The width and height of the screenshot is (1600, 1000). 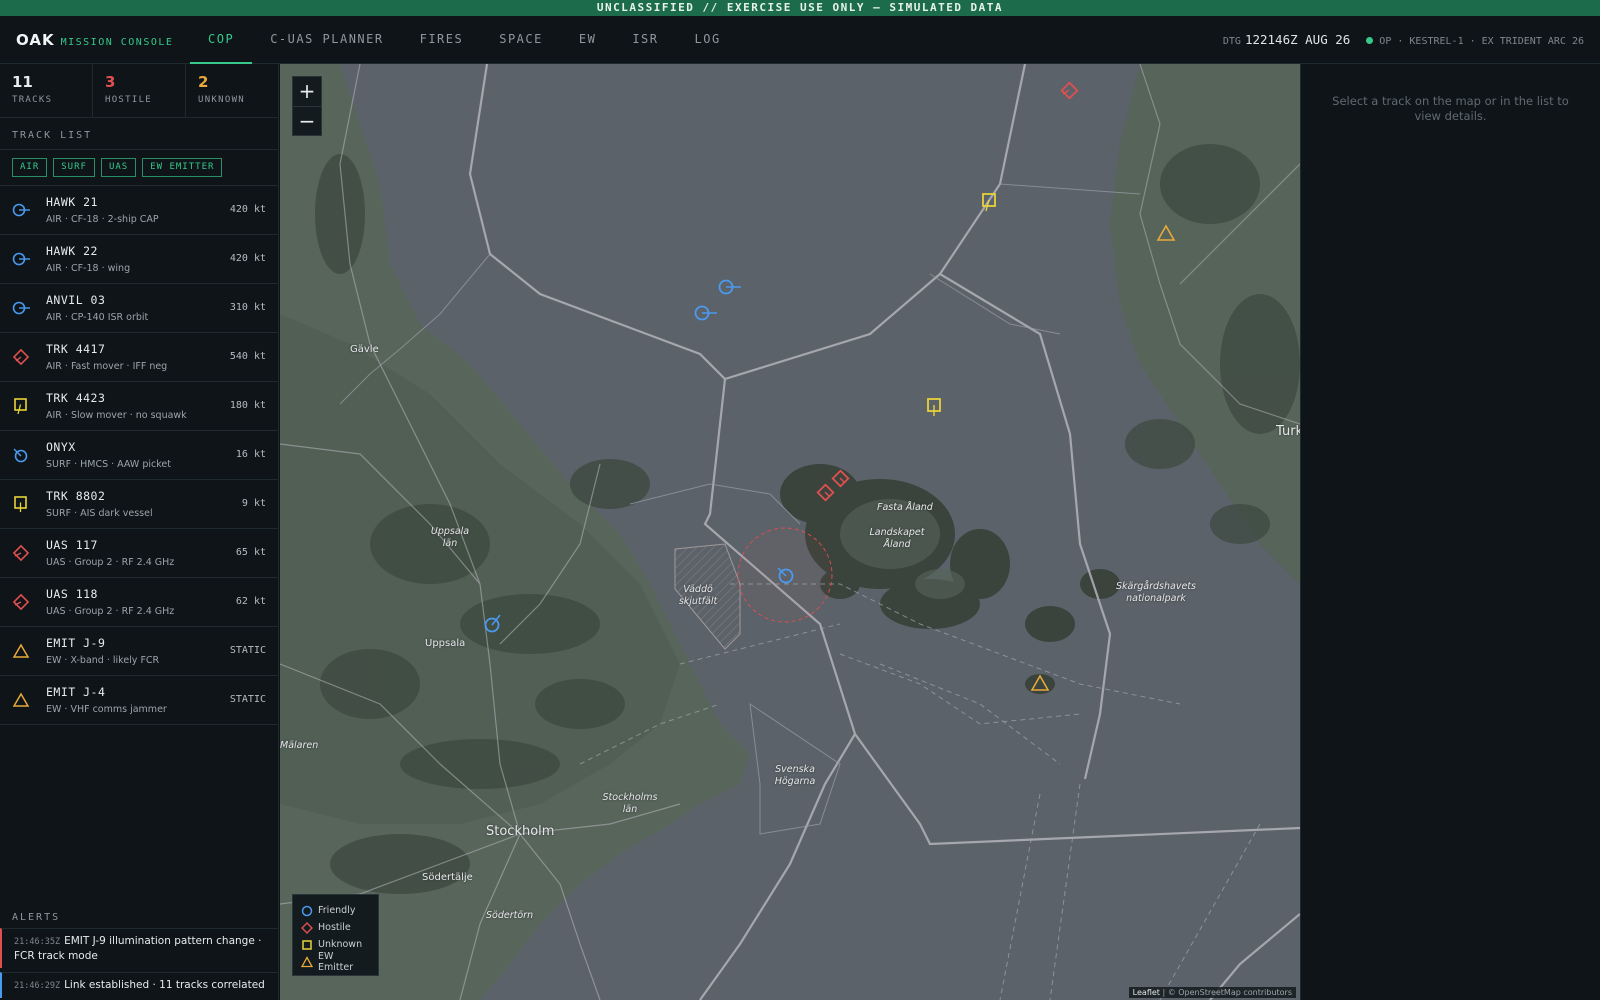 What do you see at coordinates (110, 562) in the screenshot?
I see `track-description: UAS · Group 2 · RF 2.4 GHz` at bounding box center [110, 562].